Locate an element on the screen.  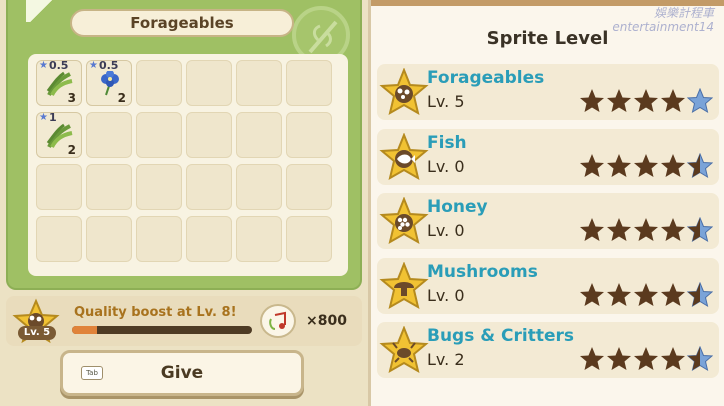
quality-progress-bar is located at coordinates (162, 330).